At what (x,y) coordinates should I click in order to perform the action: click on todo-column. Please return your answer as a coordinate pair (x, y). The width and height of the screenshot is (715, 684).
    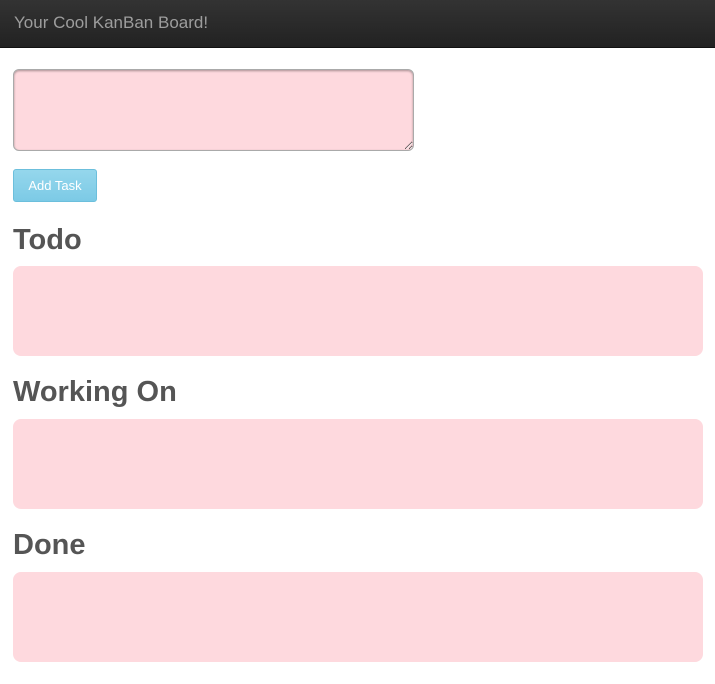
    Looking at the image, I should click on (358, 311).